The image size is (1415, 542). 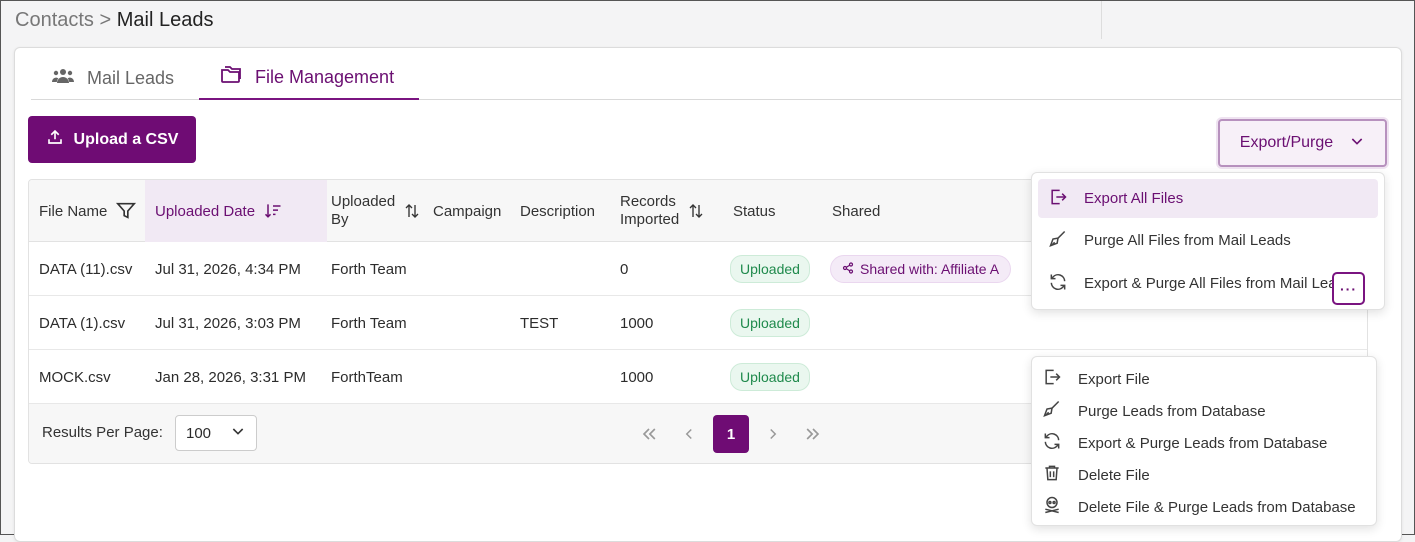 I want to click on header-records-imported: Records Imported, so click(x=675, y=211).